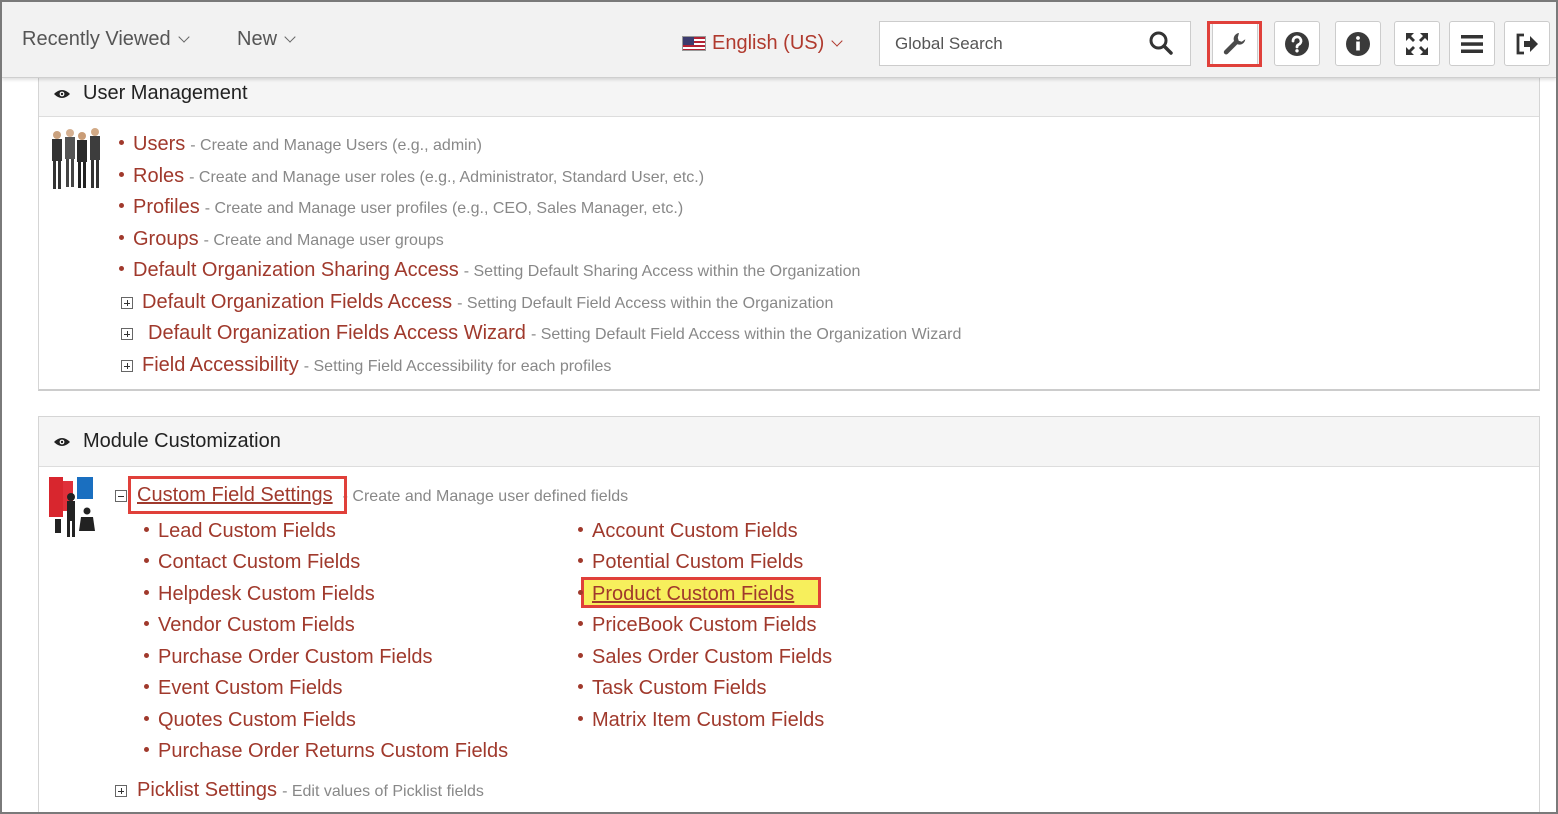  I want to click on user-management-title: User Management, so click(165, 93).